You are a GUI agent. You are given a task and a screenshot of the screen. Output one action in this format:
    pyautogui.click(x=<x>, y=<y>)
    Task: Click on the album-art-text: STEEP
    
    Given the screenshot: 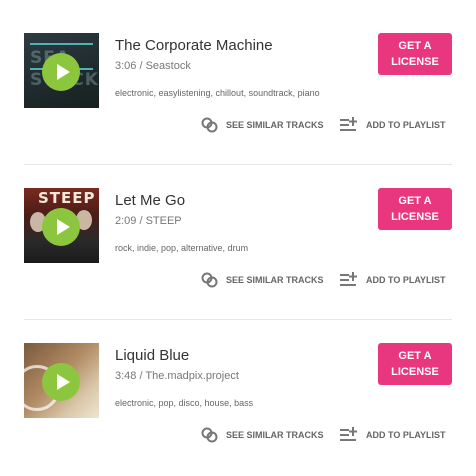 What is the action you would take?
    pyautogui.click(x=67, y=198)
    